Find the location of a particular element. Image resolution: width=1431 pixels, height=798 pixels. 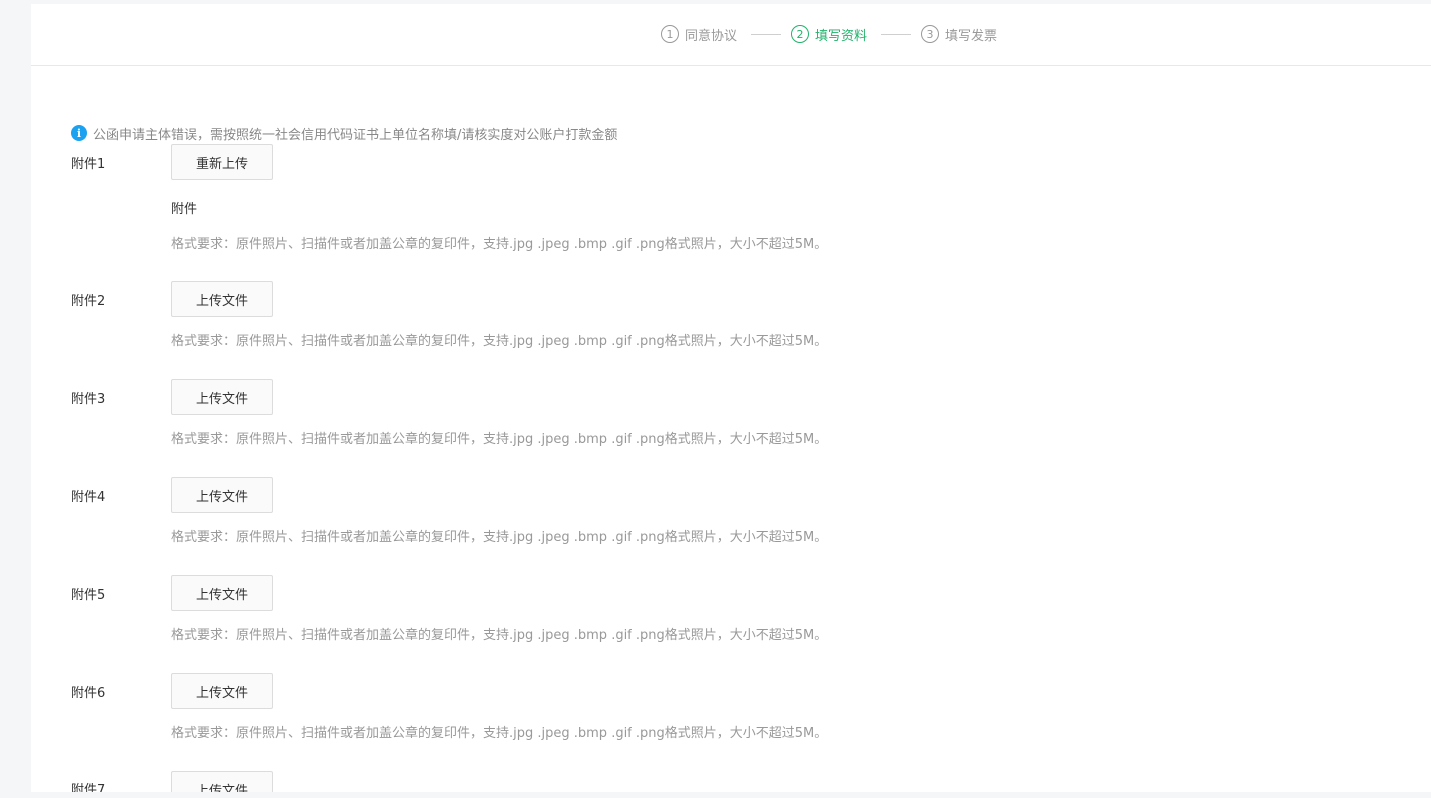

attachment-label: 附件3 is located at coordinates (88, 399).